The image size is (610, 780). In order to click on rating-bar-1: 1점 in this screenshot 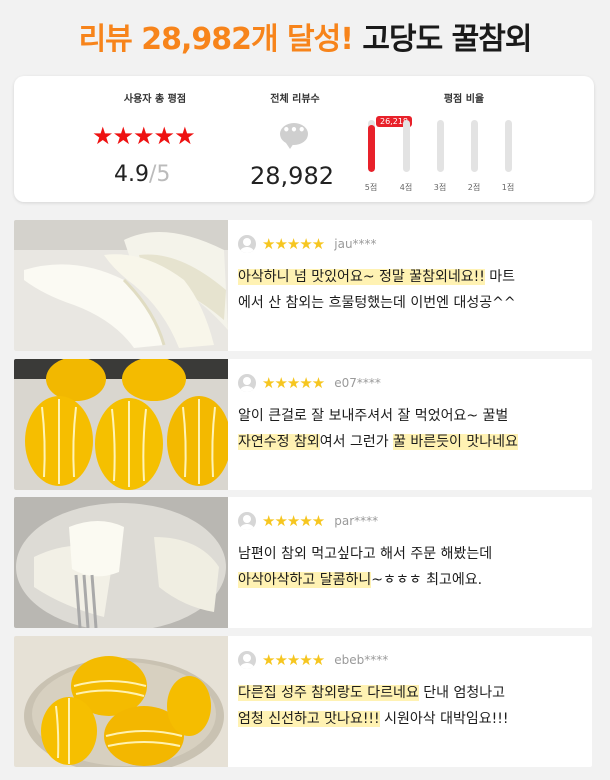, I will do `click(508, 156)`.